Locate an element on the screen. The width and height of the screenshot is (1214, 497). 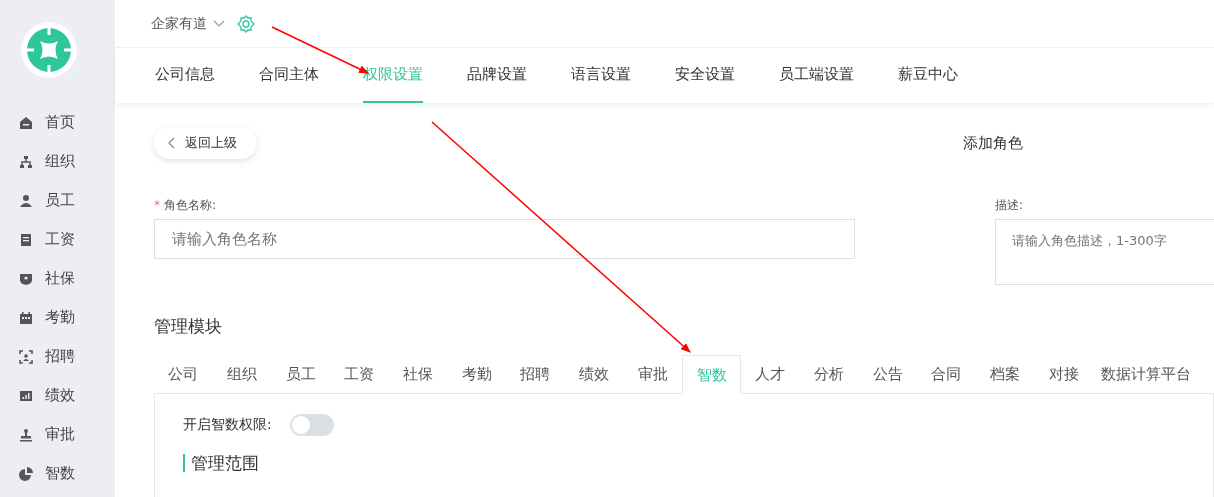
section-title: 管理模块 is located at coordinates (188, 326).